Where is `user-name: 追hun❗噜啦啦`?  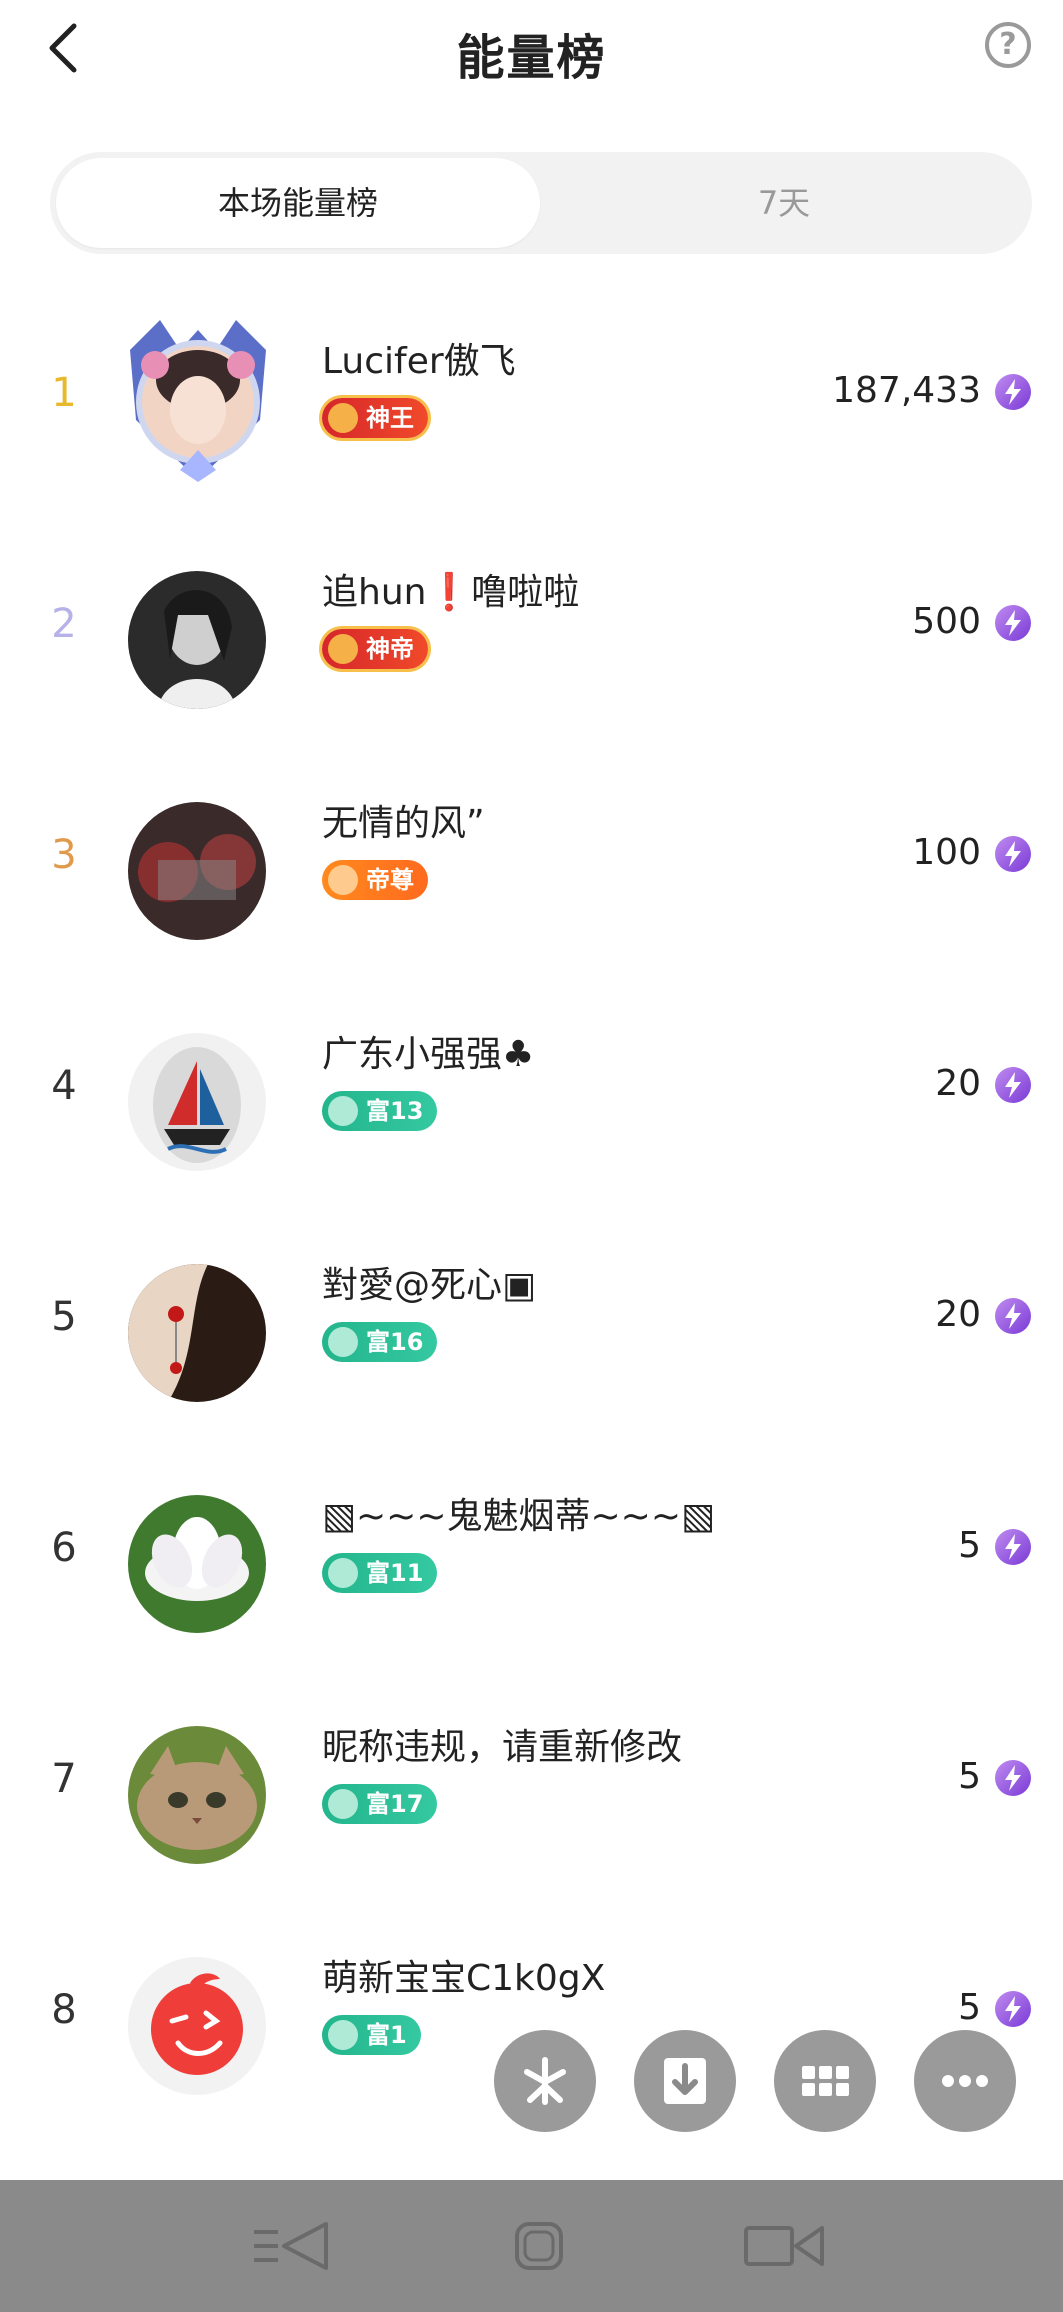
user-name: 追hun❗噜啦啦 is located at coordinates (451, 592).